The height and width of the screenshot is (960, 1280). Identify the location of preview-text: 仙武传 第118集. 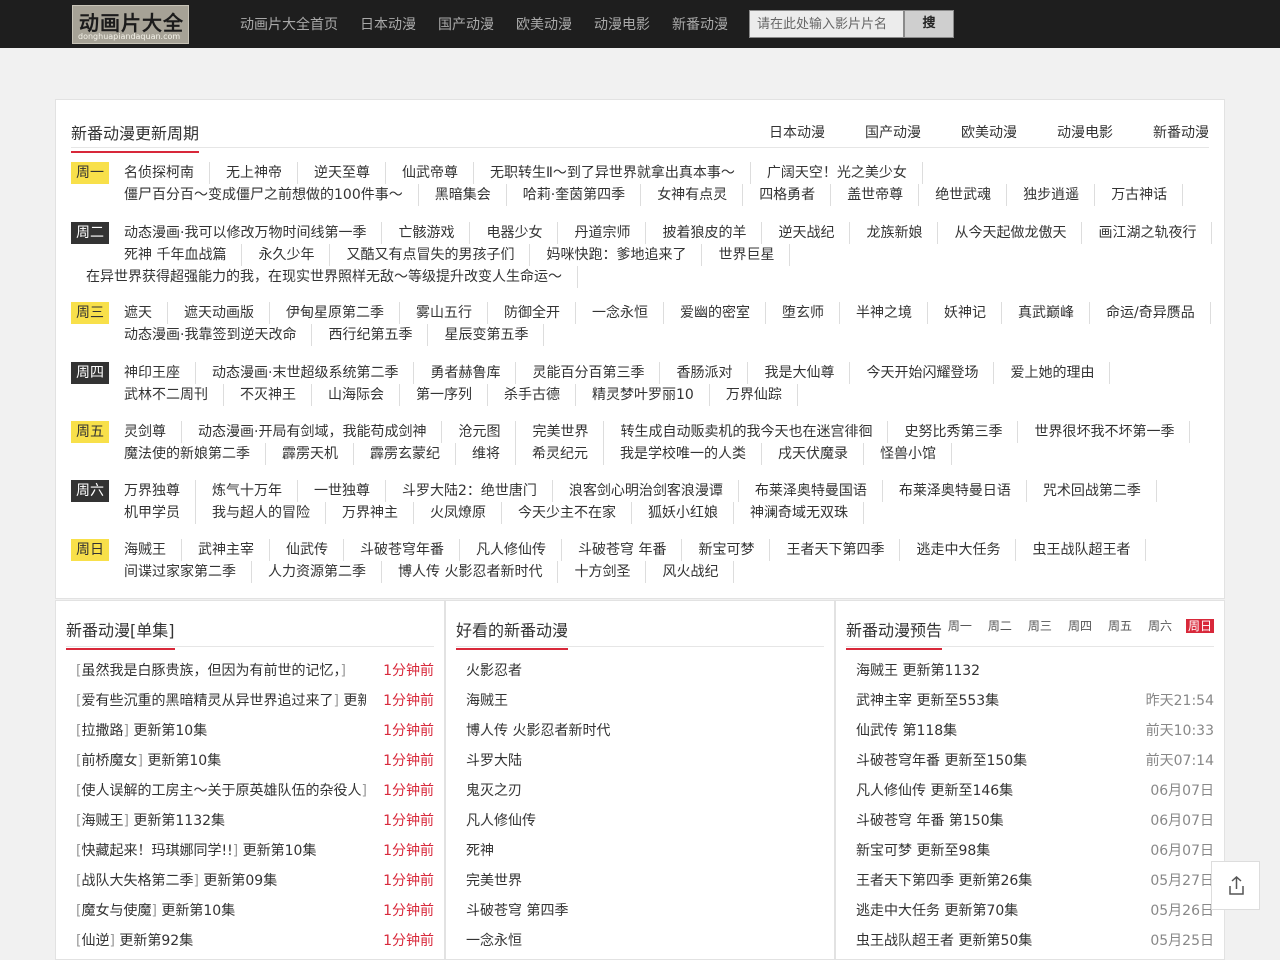
(906, 731).